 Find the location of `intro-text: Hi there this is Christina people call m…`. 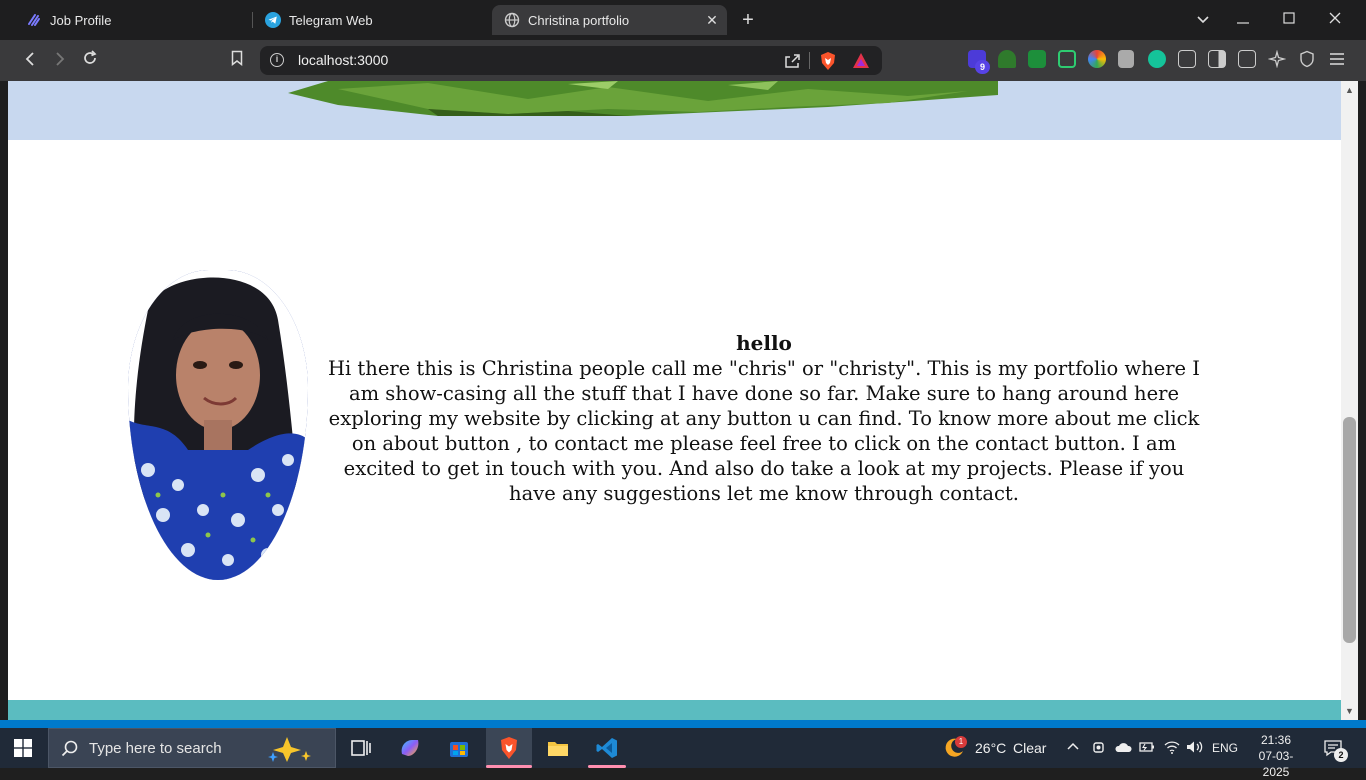

intro-text: Hi there this is Christina people call m… is located at coordinates (763, 431).